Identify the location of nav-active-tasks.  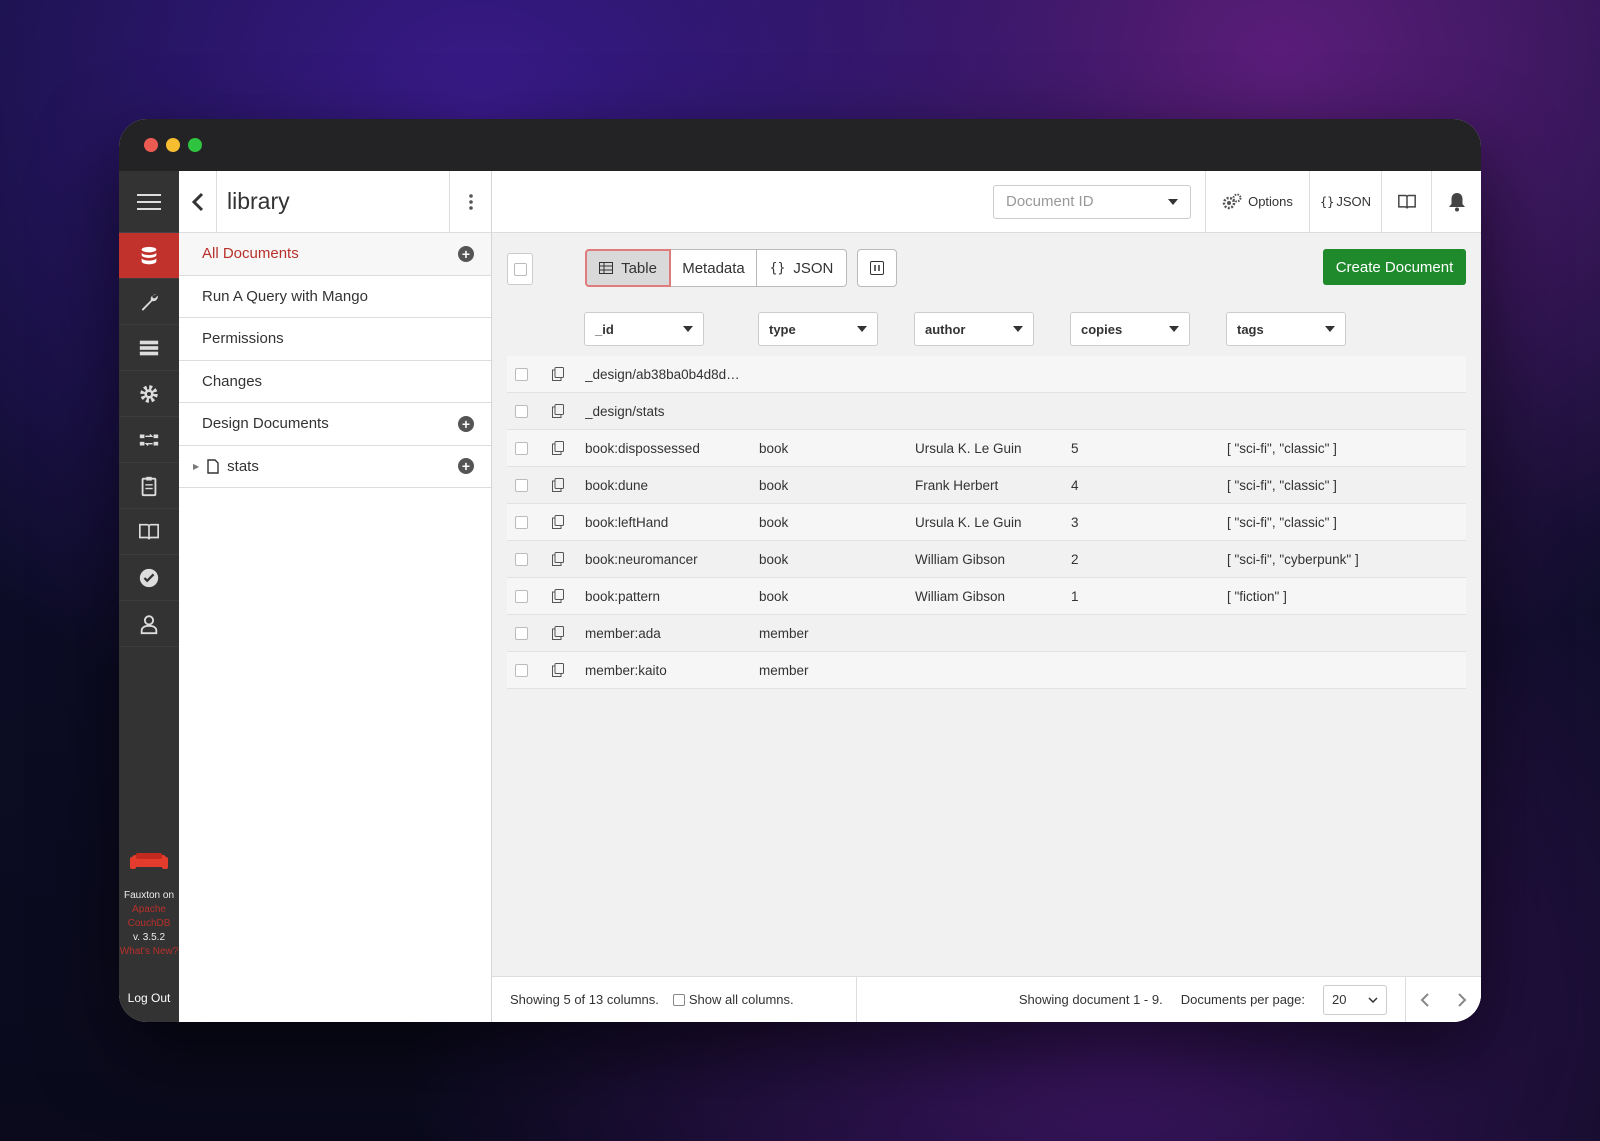
(149, 348).